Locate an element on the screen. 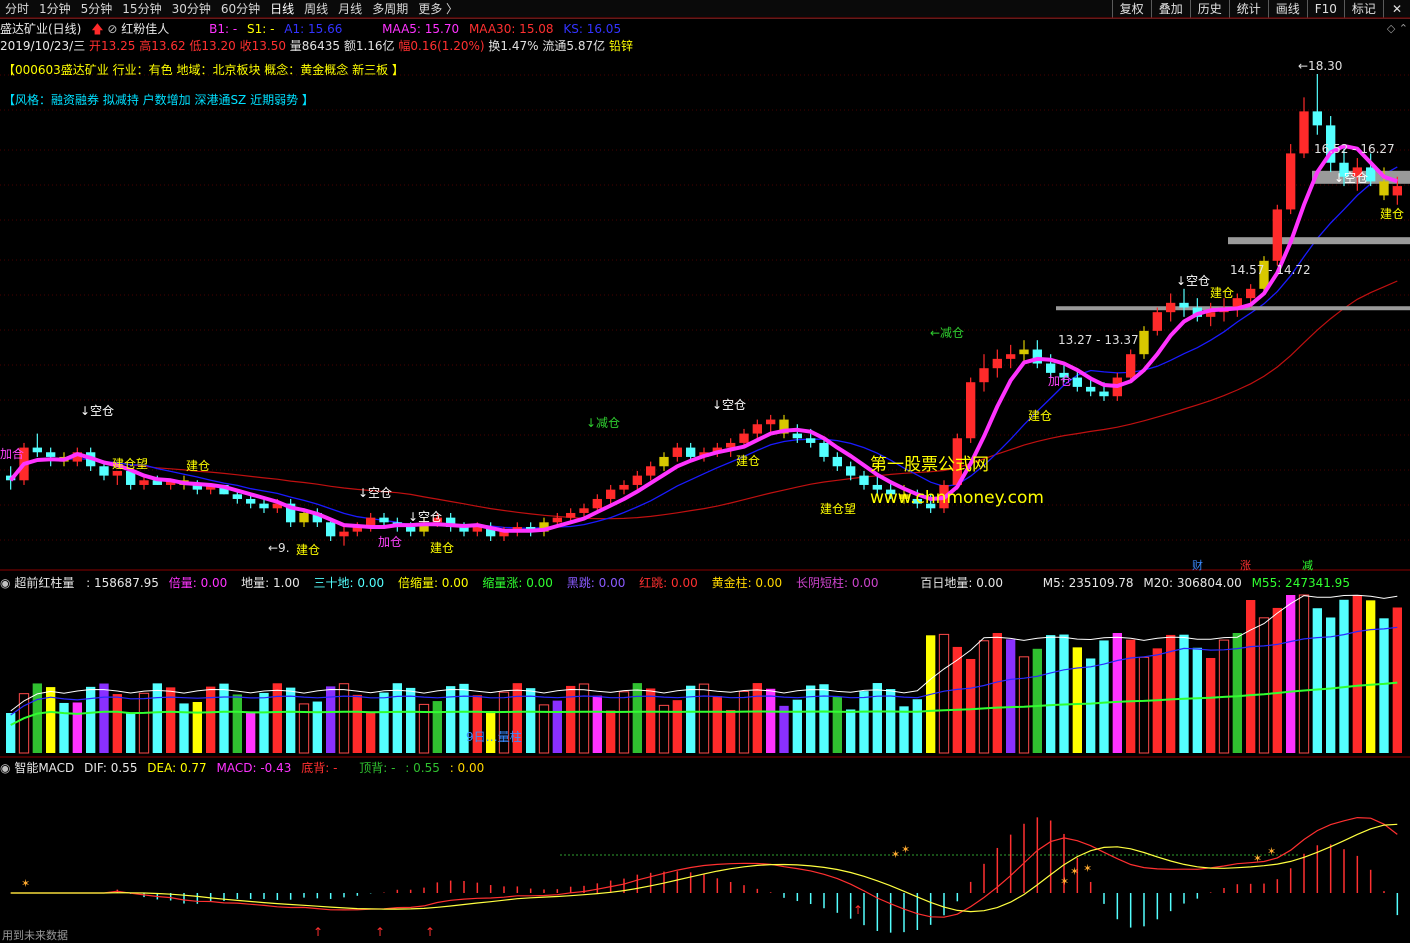  vol-indicator-title: 超前红柱量 is located at coordinates (44, 583).